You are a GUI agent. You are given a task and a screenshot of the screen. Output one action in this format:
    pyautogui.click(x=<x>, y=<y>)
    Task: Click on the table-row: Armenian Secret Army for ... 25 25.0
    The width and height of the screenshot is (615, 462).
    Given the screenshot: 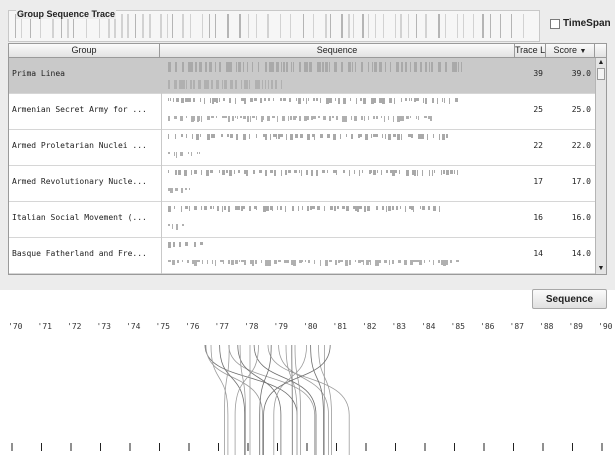 What is the action you would take?
    pyautogui.click(x=302, y=112)
    